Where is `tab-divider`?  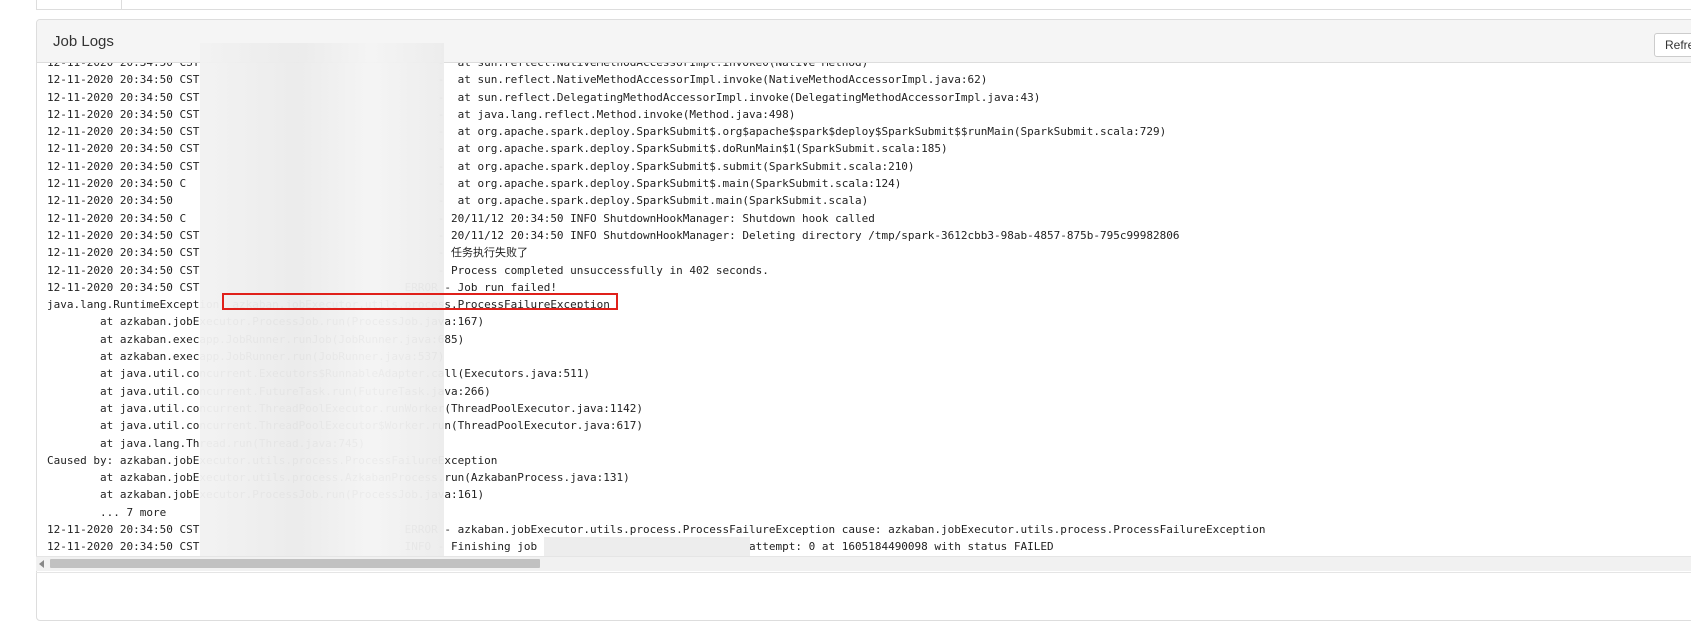 tab-divider is located at coordinates (905, 9).